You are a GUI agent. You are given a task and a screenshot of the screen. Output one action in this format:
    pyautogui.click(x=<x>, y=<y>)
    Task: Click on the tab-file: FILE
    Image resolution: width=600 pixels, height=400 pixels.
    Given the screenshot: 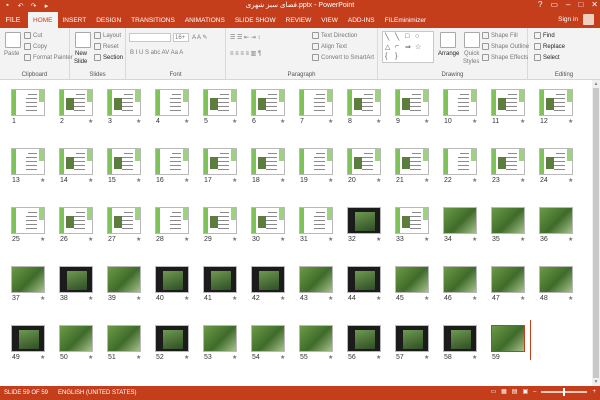 What is the action you would take?
    pyautogui.click(x=13, y=20)
    